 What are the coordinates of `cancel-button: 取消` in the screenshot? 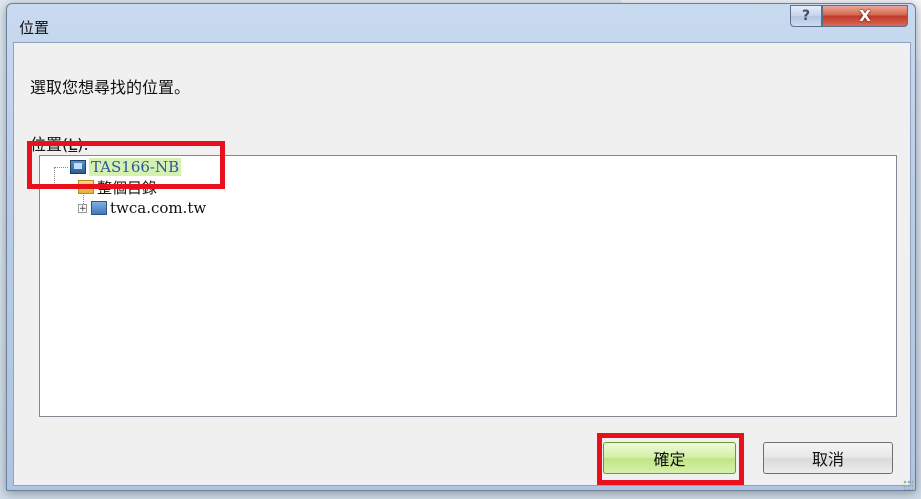 It's located at (828, 458).